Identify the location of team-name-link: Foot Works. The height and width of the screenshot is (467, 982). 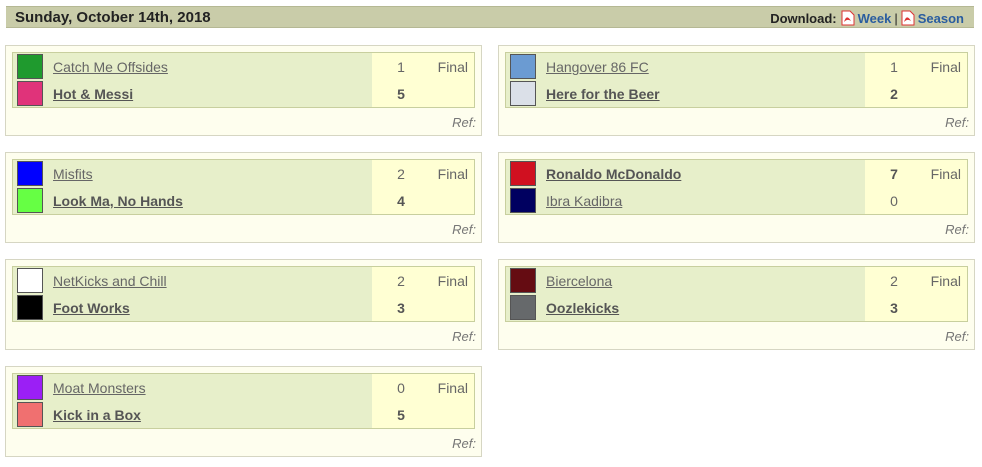
(91, 308).